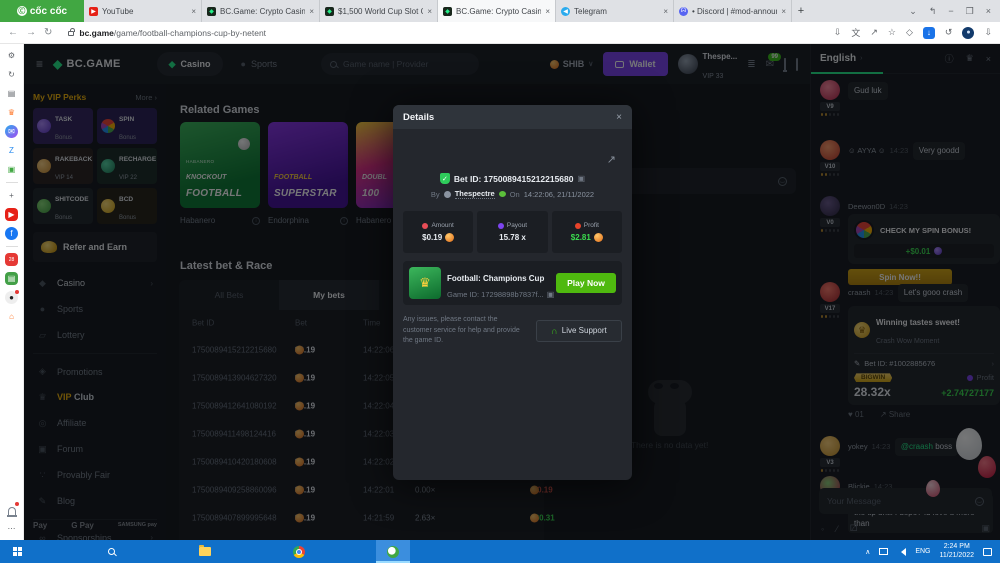 The height and width of the screenshot is (563, 1000). Describe the element at coordinates (299, 551) in the screenshot. I see `chrome-icon` at that location.